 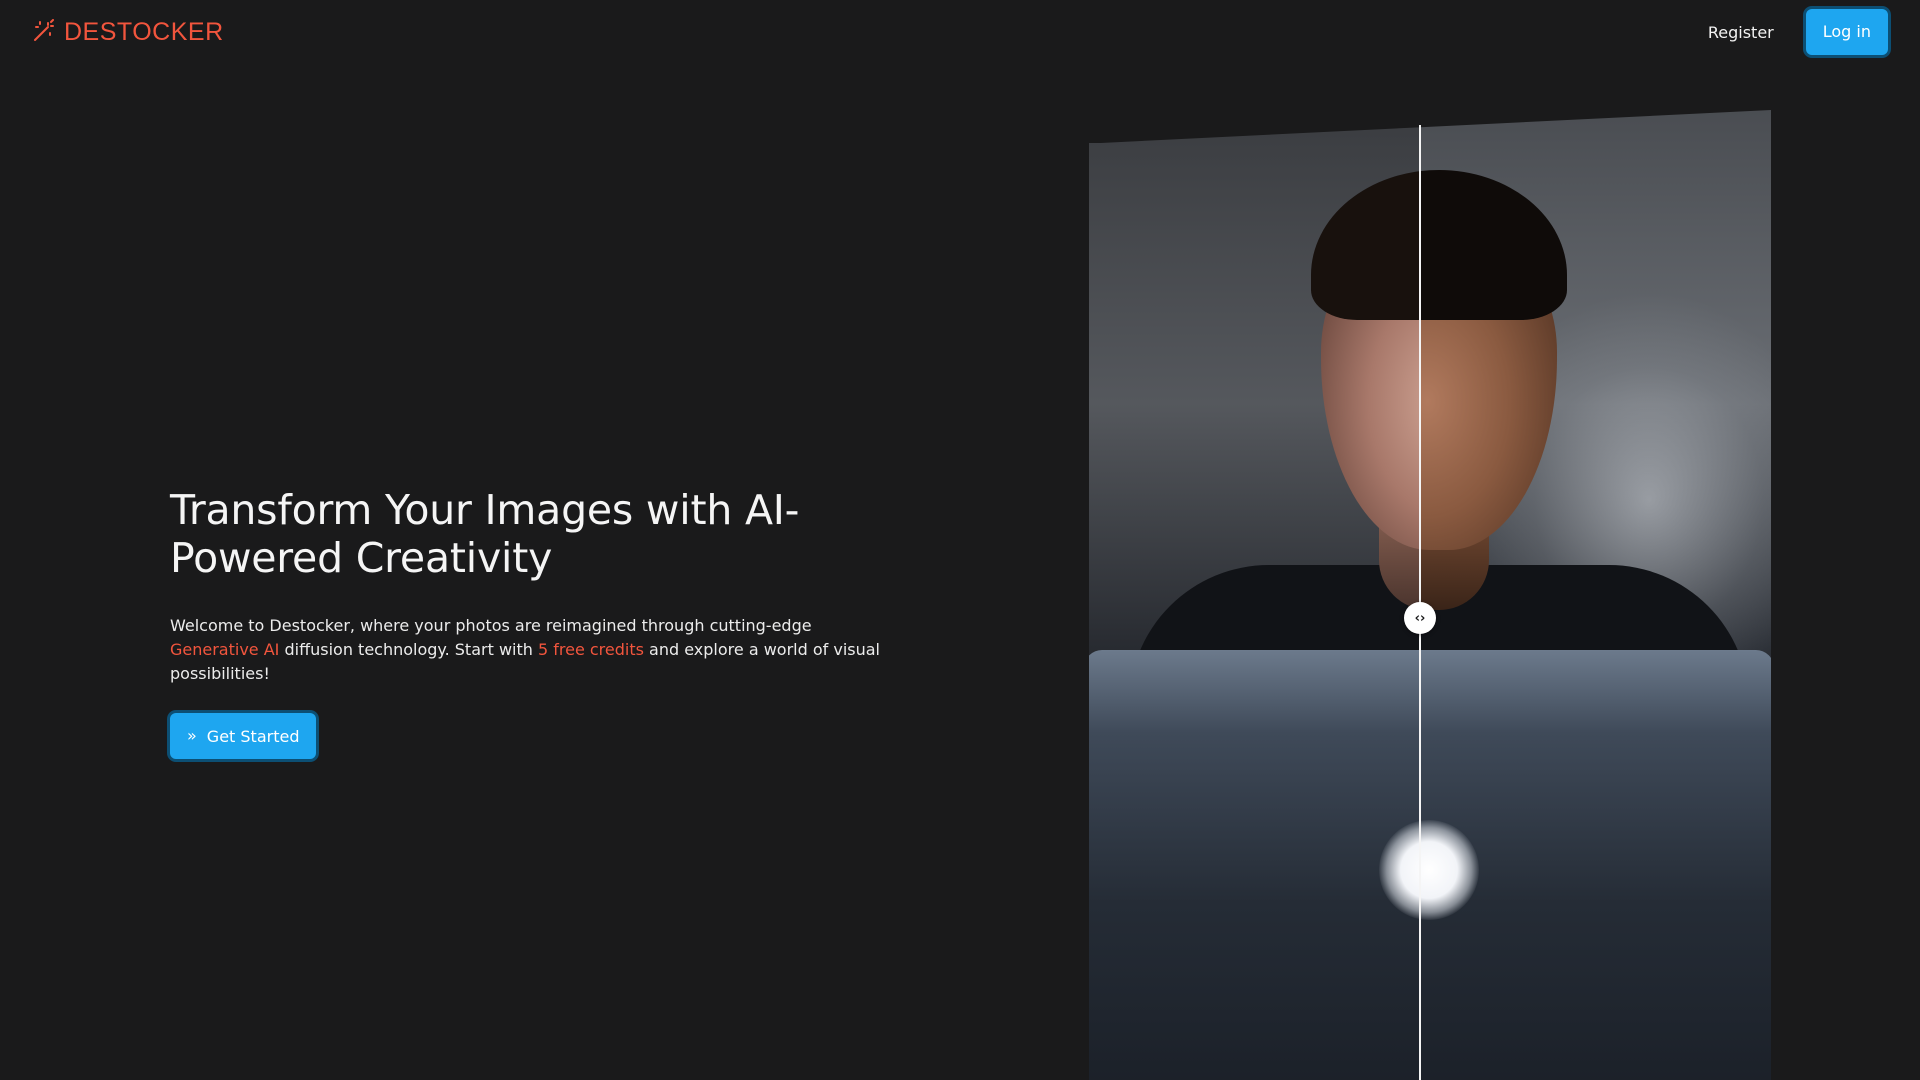 I want to click on chevrons-right-icon: », so click(x=192, y=735).